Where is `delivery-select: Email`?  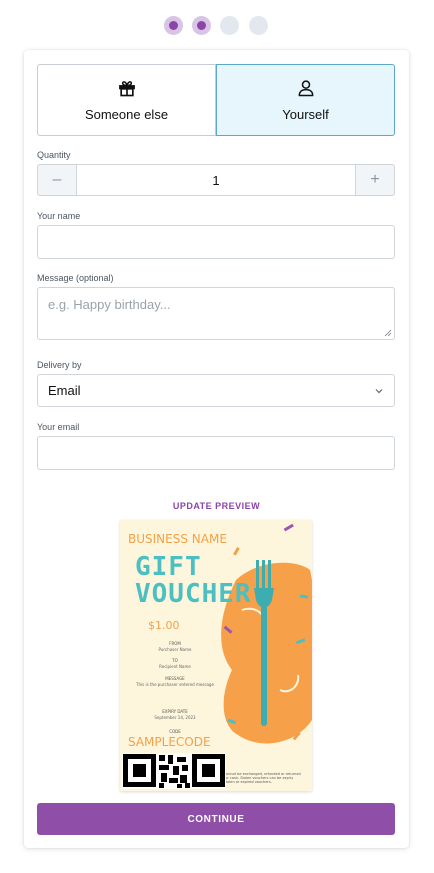
delivery-select: Email is located at coordinates (216, 390).